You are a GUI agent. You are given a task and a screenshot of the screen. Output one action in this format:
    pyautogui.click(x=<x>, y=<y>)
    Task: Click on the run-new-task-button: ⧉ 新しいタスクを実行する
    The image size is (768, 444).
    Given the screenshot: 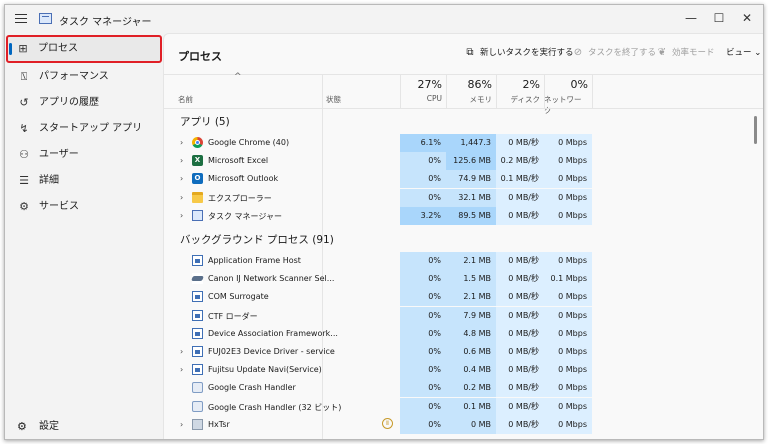 What is the action you would take?
    pyautogui.click(x=518, y=53)
    